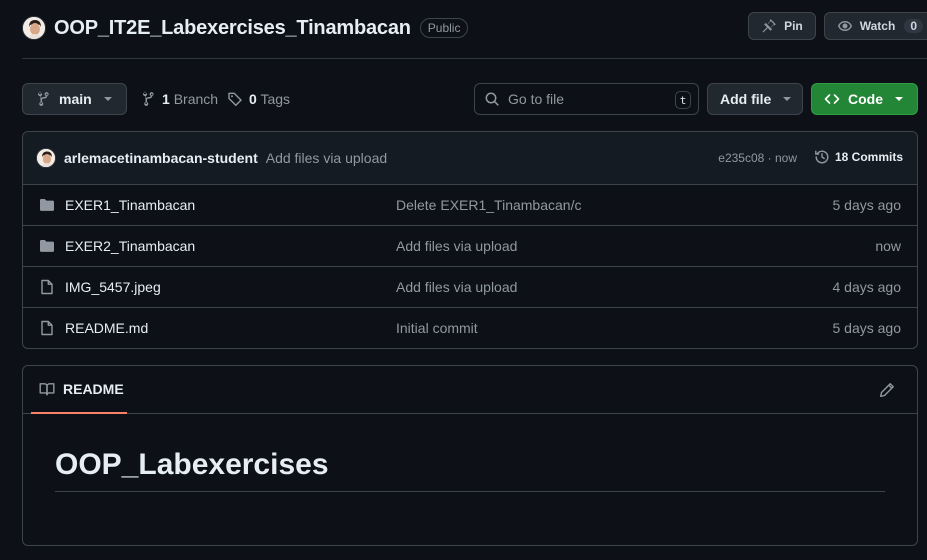 This screenshot has height=560, width=927. I want to click on add-file-label: Add file, so click(746, 99).